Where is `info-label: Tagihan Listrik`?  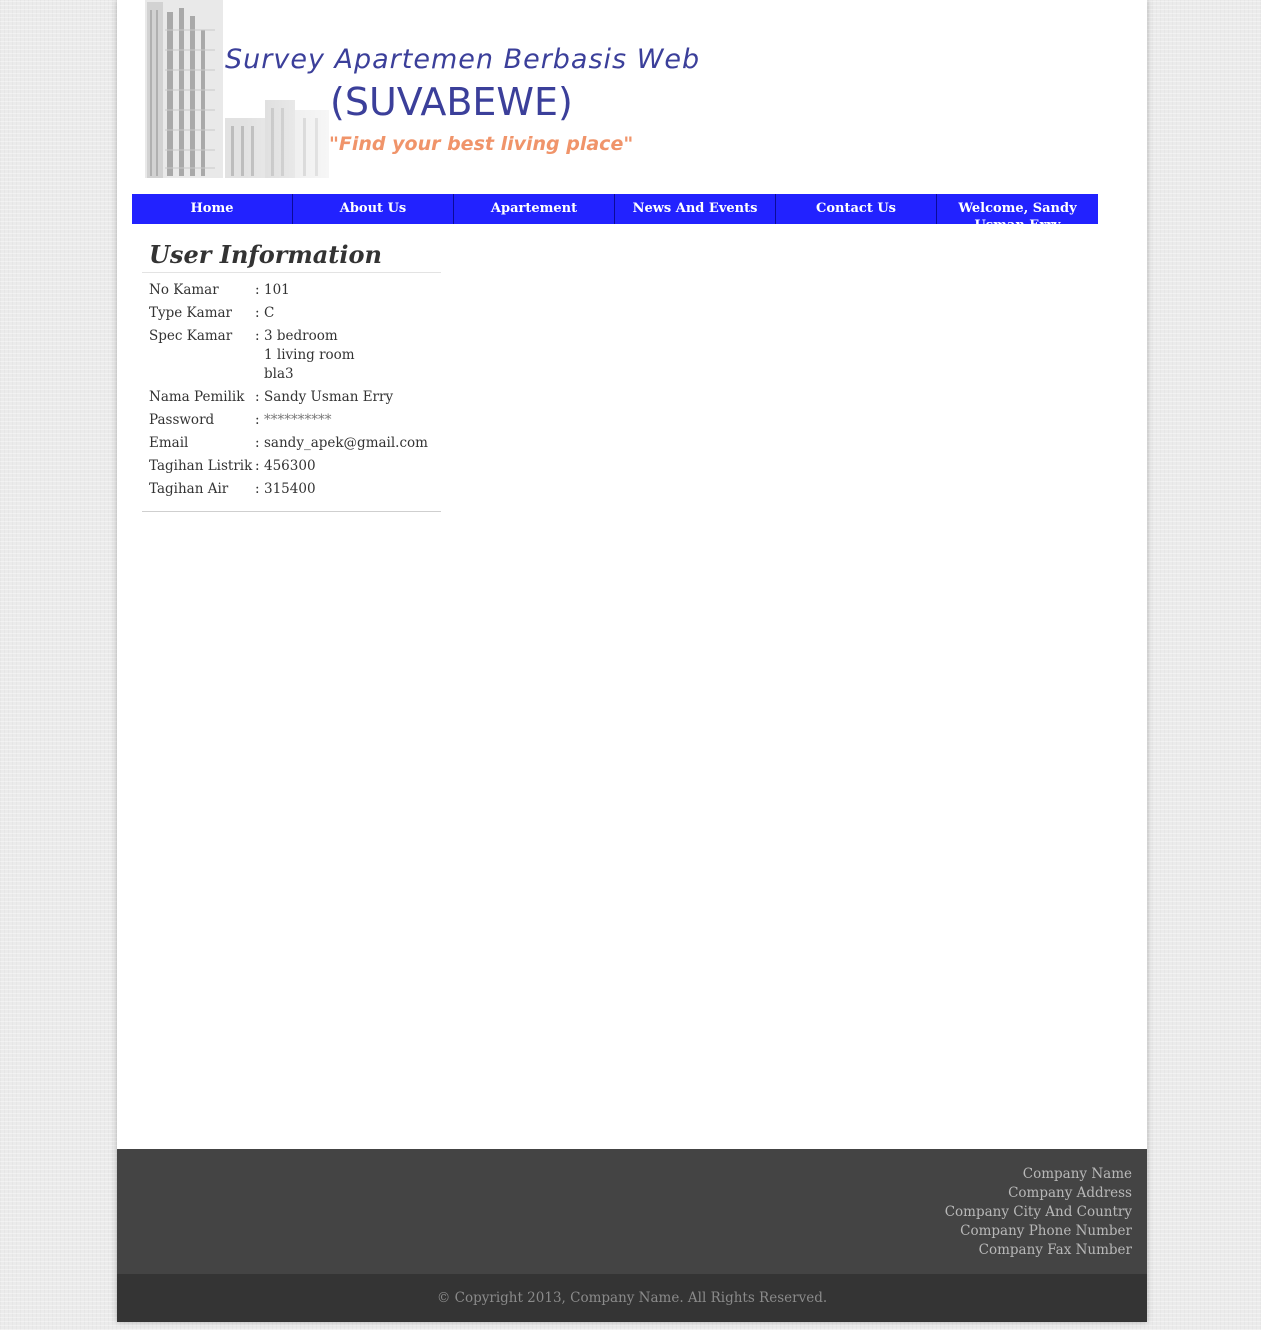
info-label: Tagihan Listrik is located at coordinates (201, 466).